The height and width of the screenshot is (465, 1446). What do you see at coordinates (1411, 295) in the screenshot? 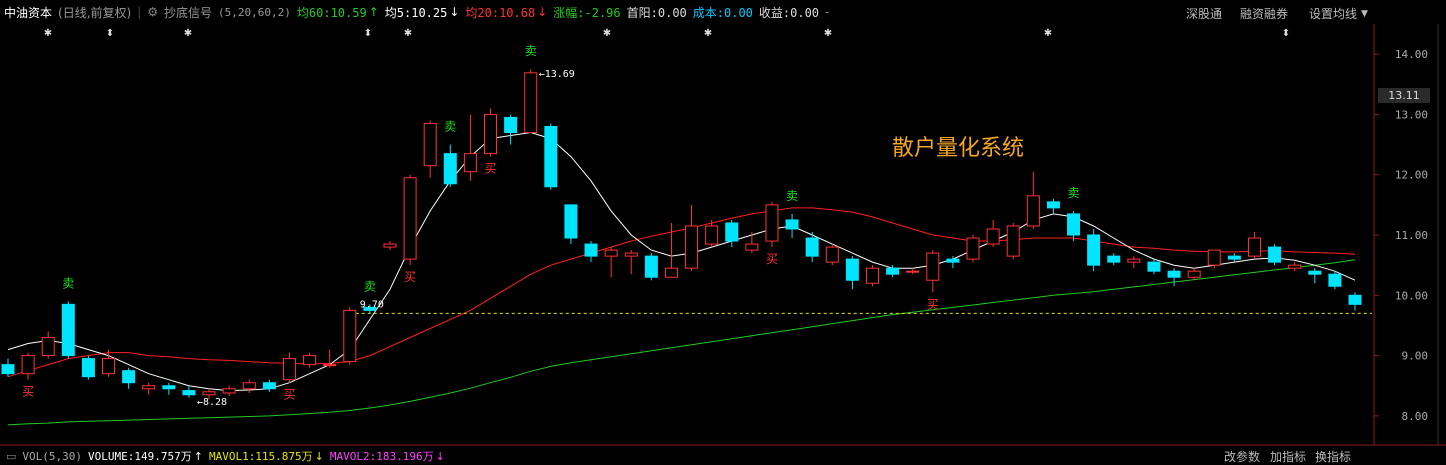
I see `y-tick-label: 10.00` at bounding box center [1411, 295].